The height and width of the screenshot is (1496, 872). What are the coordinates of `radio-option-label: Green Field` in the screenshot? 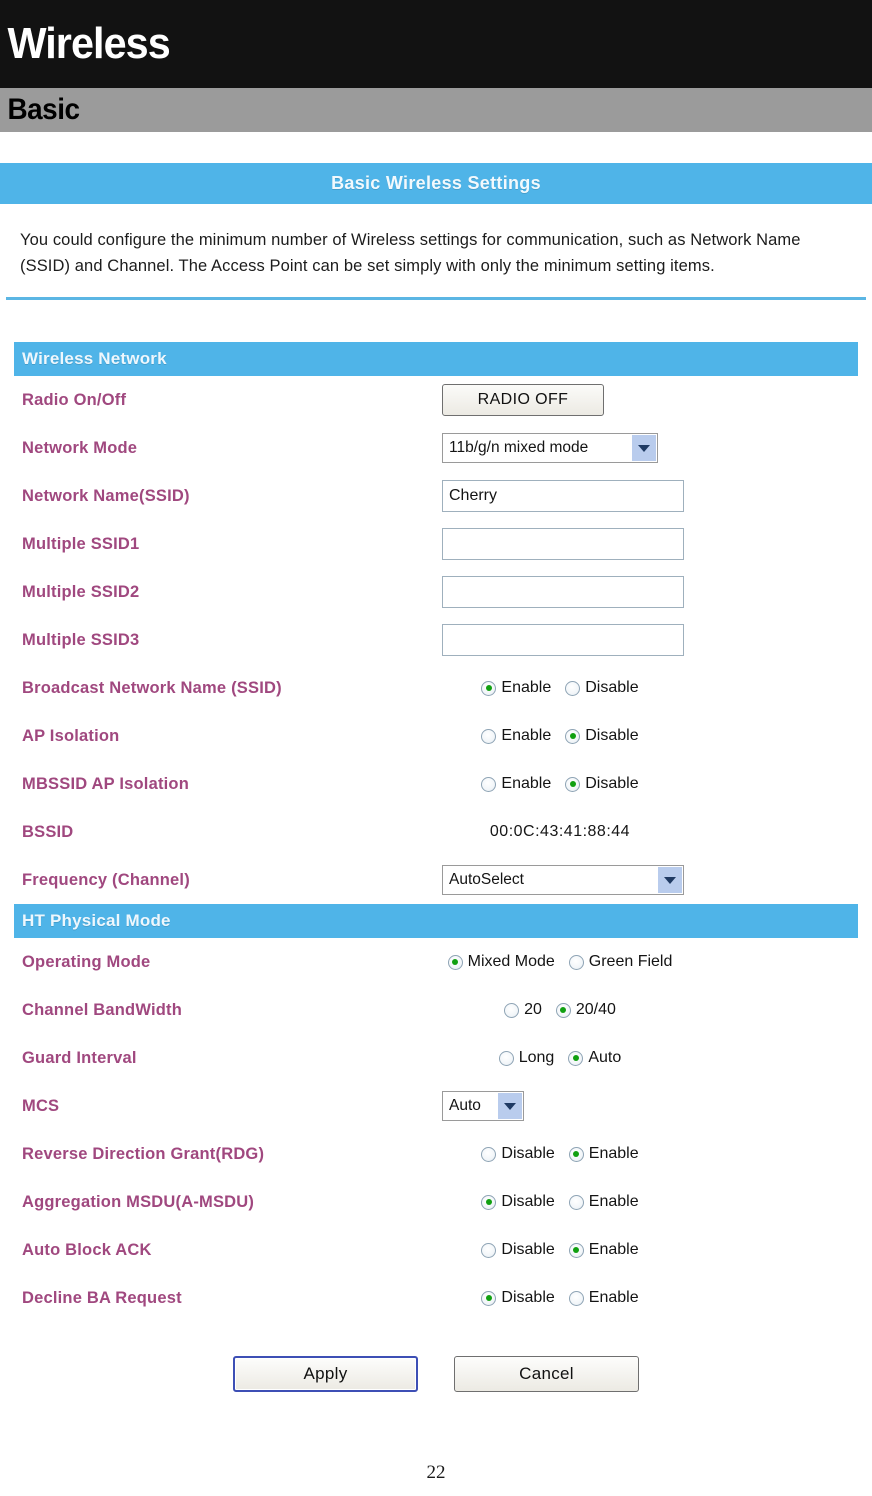 It's located at (630, 962).